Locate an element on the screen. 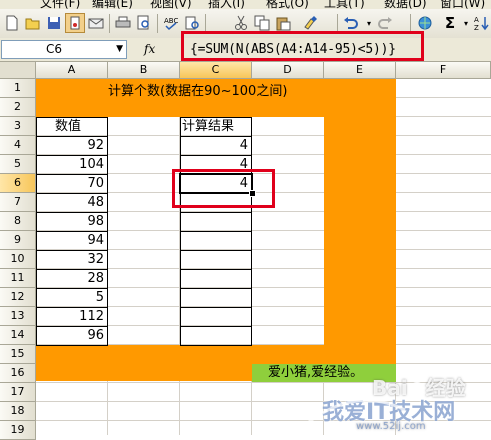  column-header-e: E is located at coordinates (360, 70).